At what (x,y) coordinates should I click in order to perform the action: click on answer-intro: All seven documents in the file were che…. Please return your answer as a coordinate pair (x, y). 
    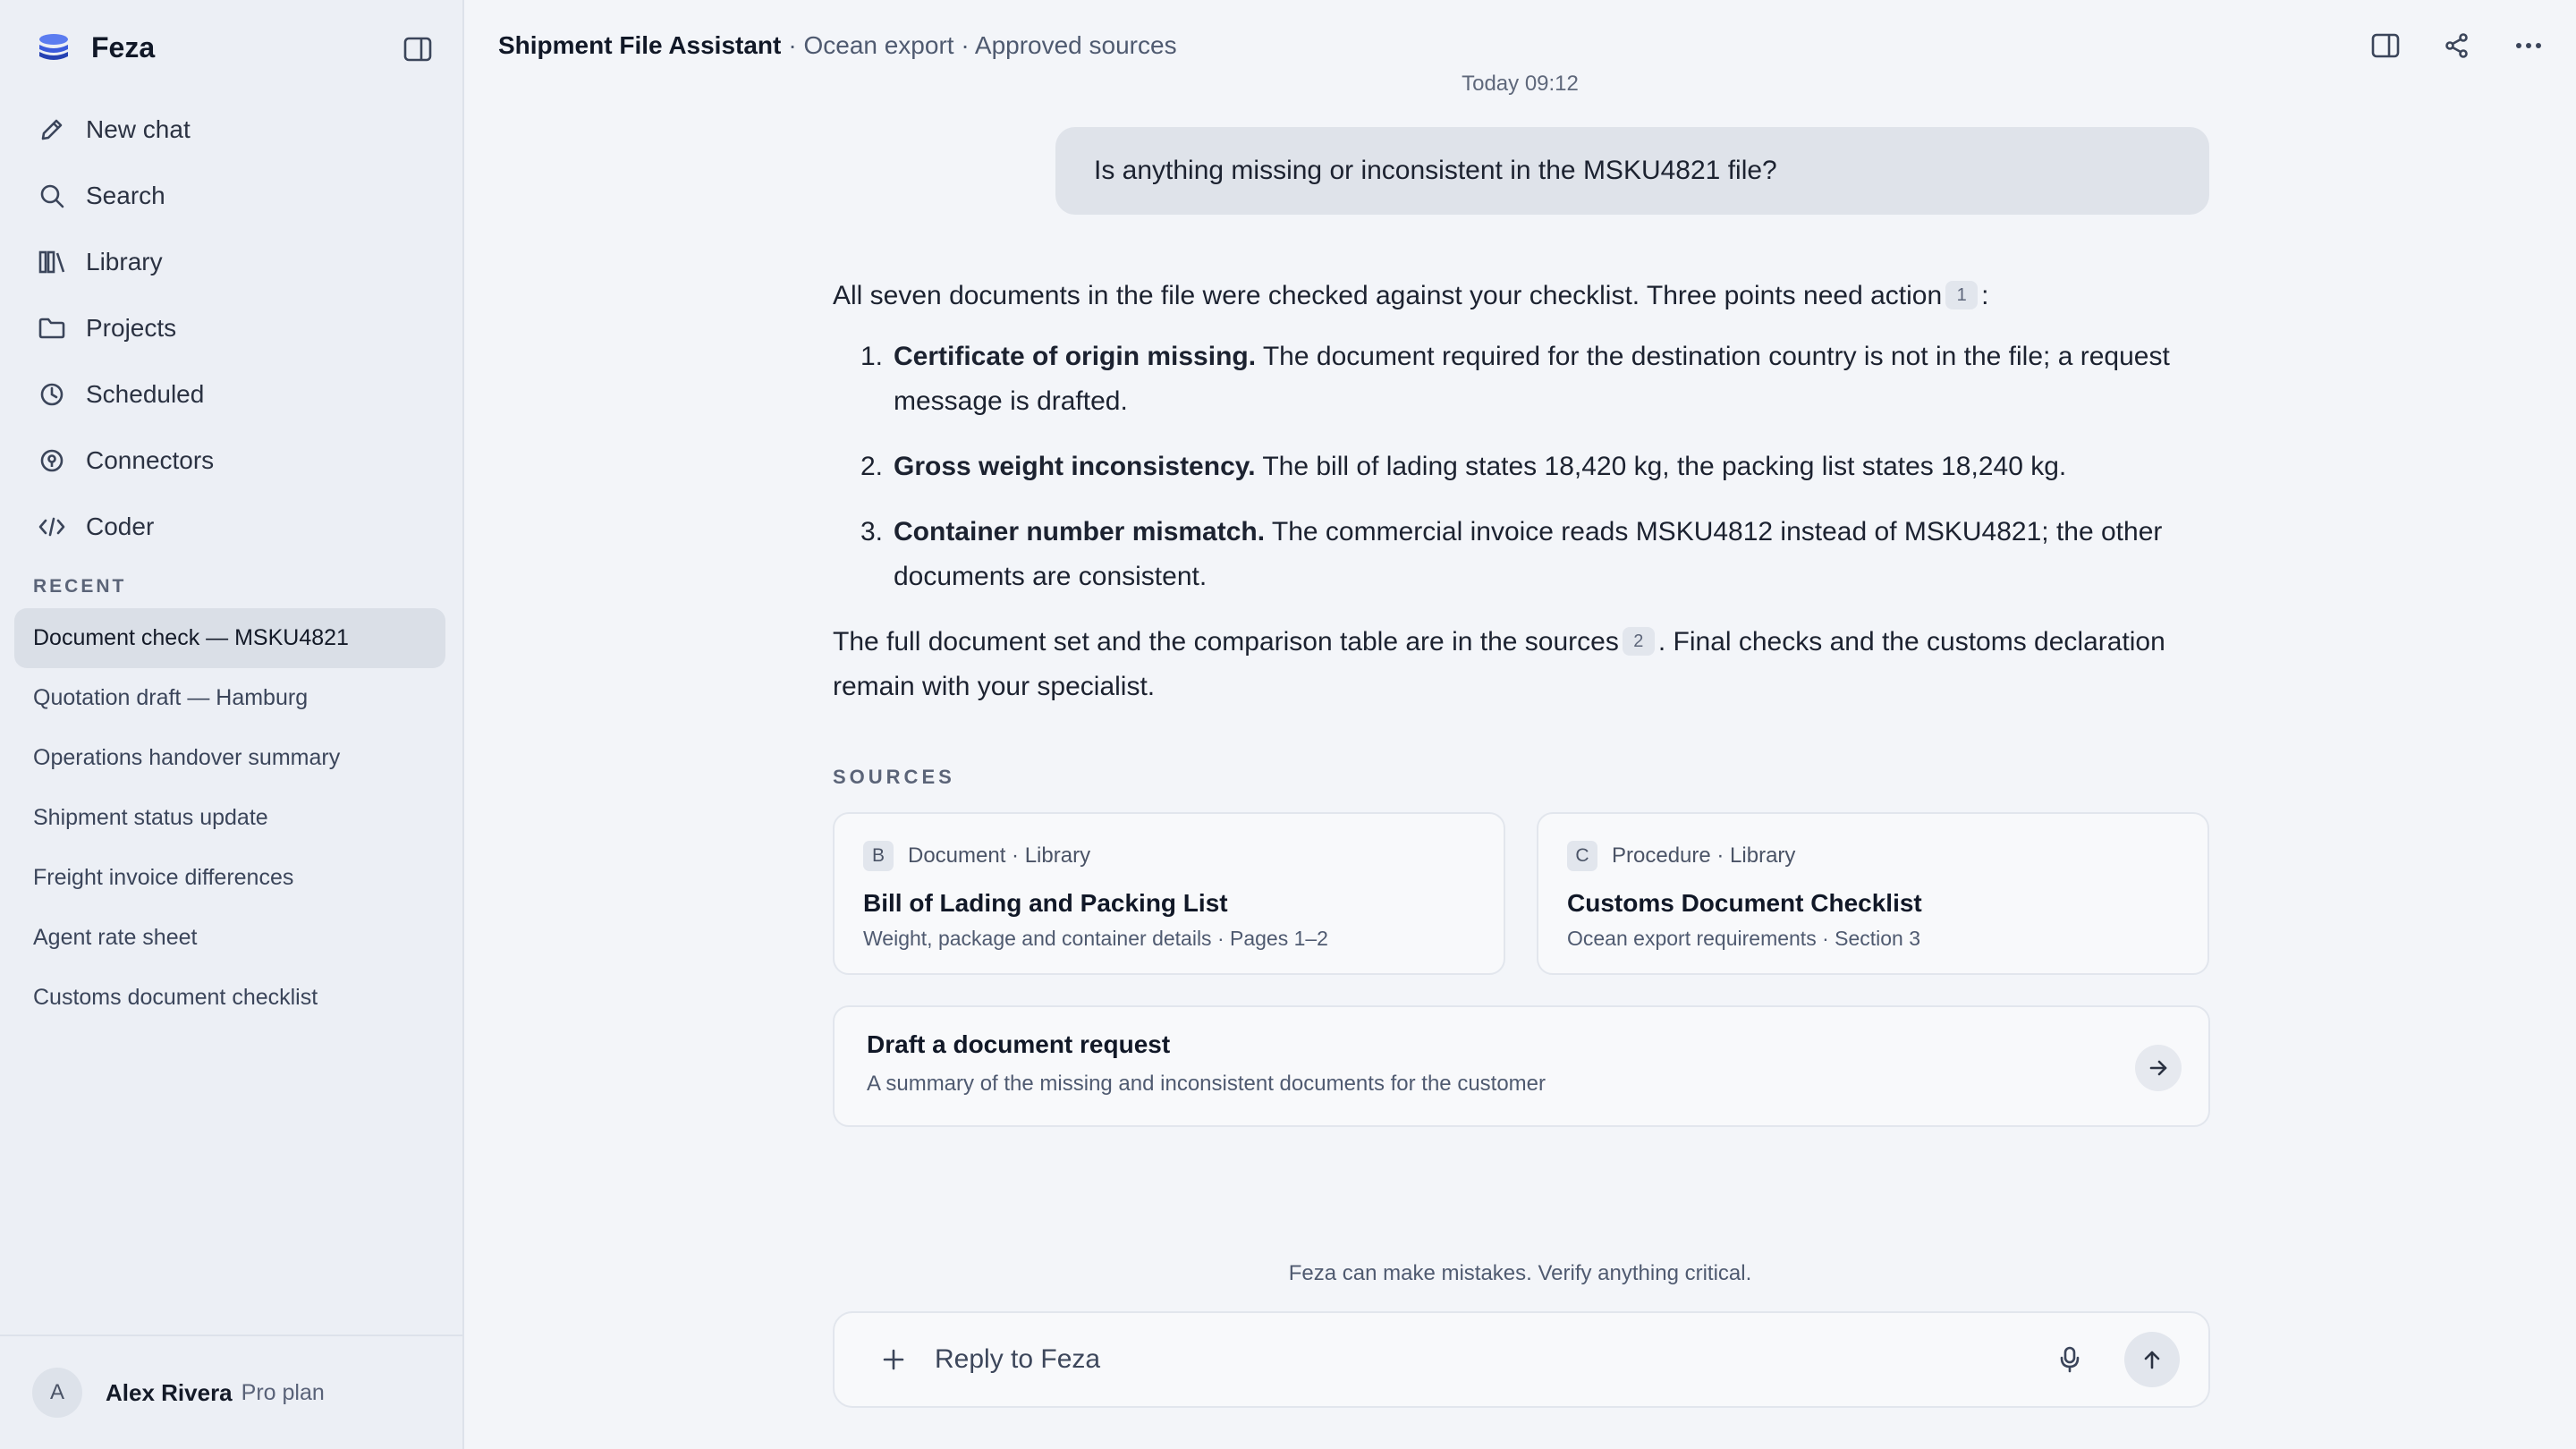
    Looking at the image, I should click on (1521, 296).